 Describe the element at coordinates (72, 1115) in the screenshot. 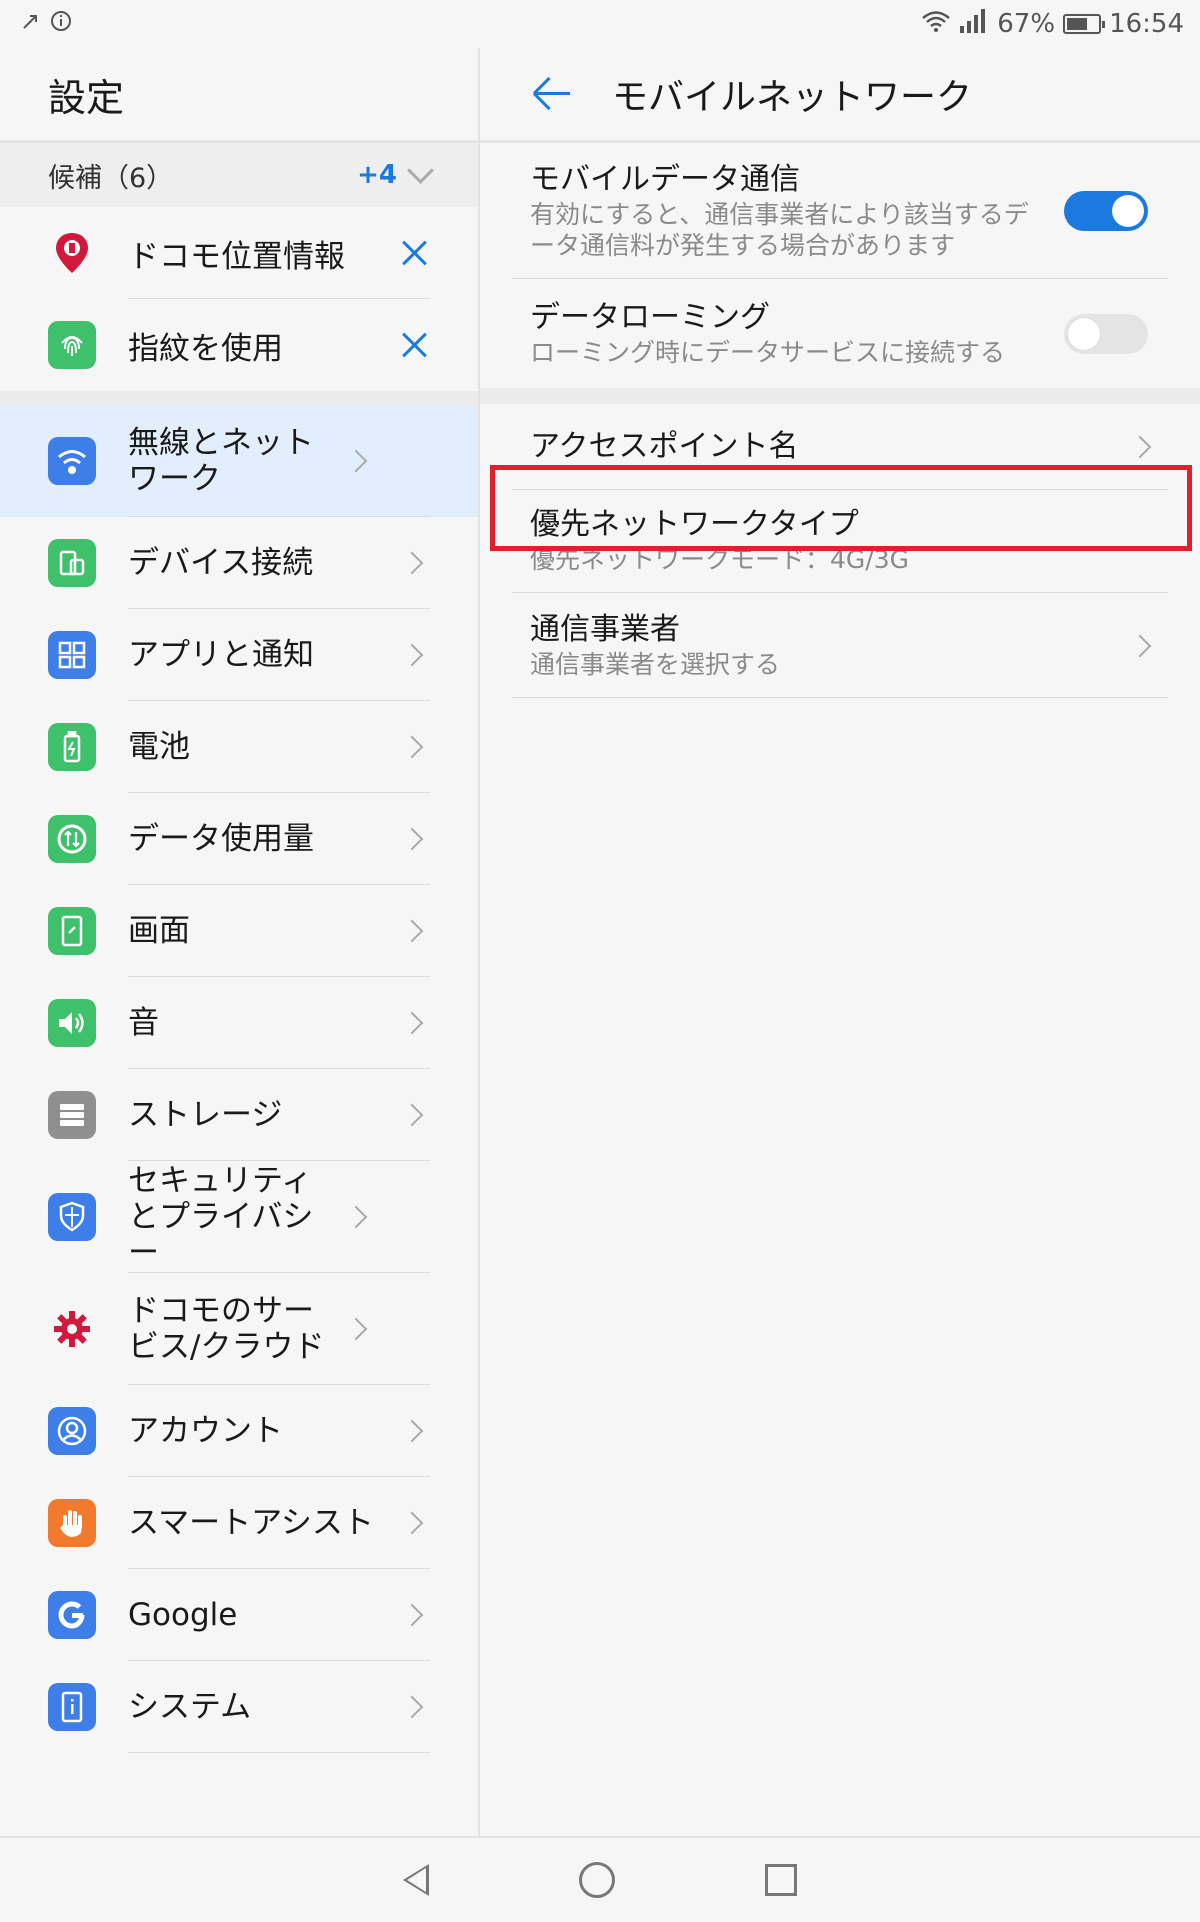

I see `storage-icon` at that location.